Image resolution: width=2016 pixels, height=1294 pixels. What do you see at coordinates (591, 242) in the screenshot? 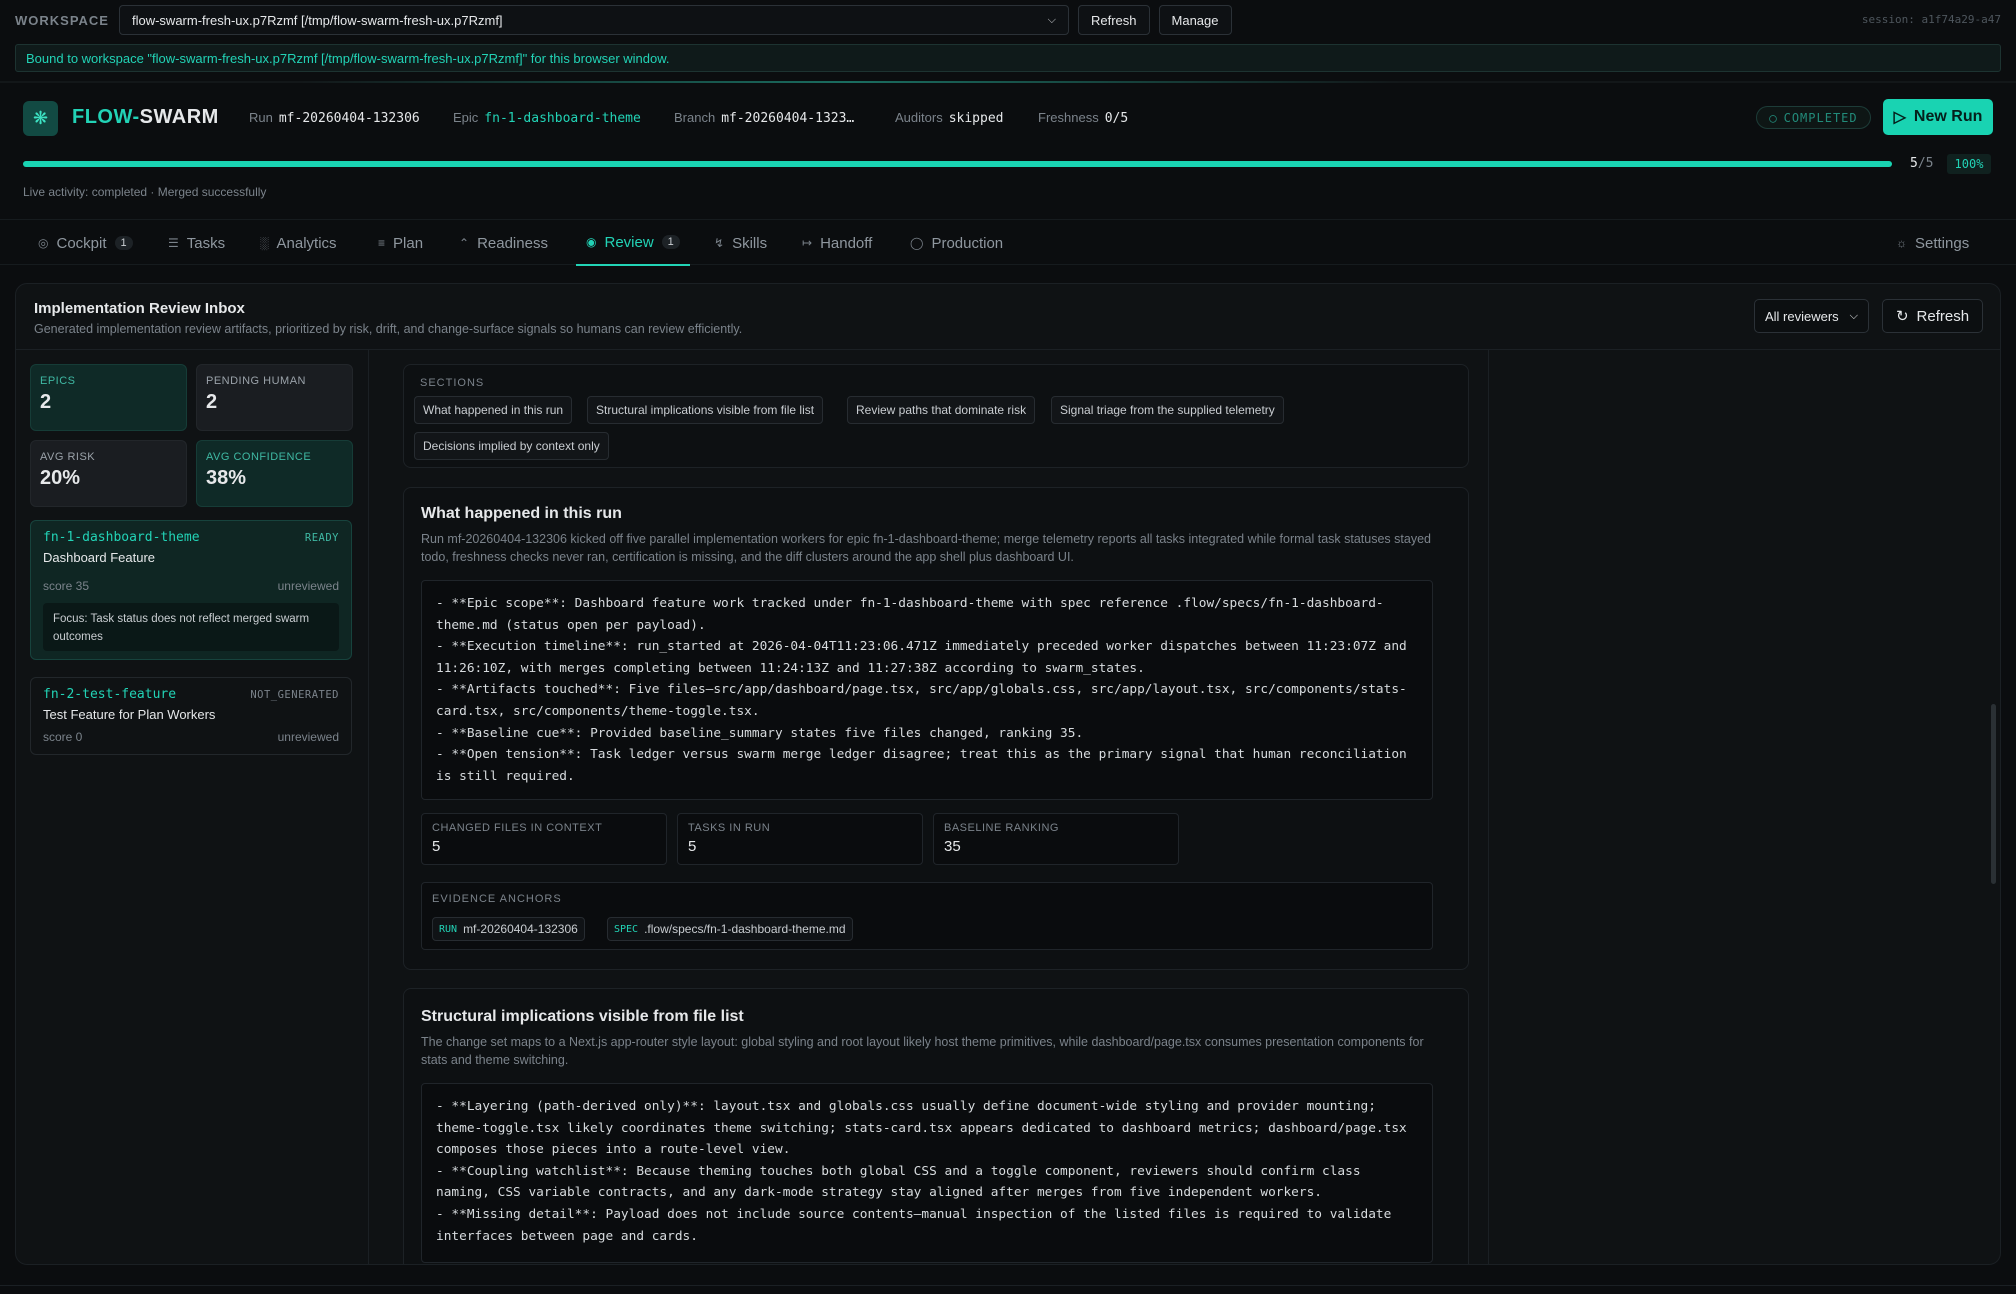
I see `eye-icon: ◉` at bounding box center [591, 242].